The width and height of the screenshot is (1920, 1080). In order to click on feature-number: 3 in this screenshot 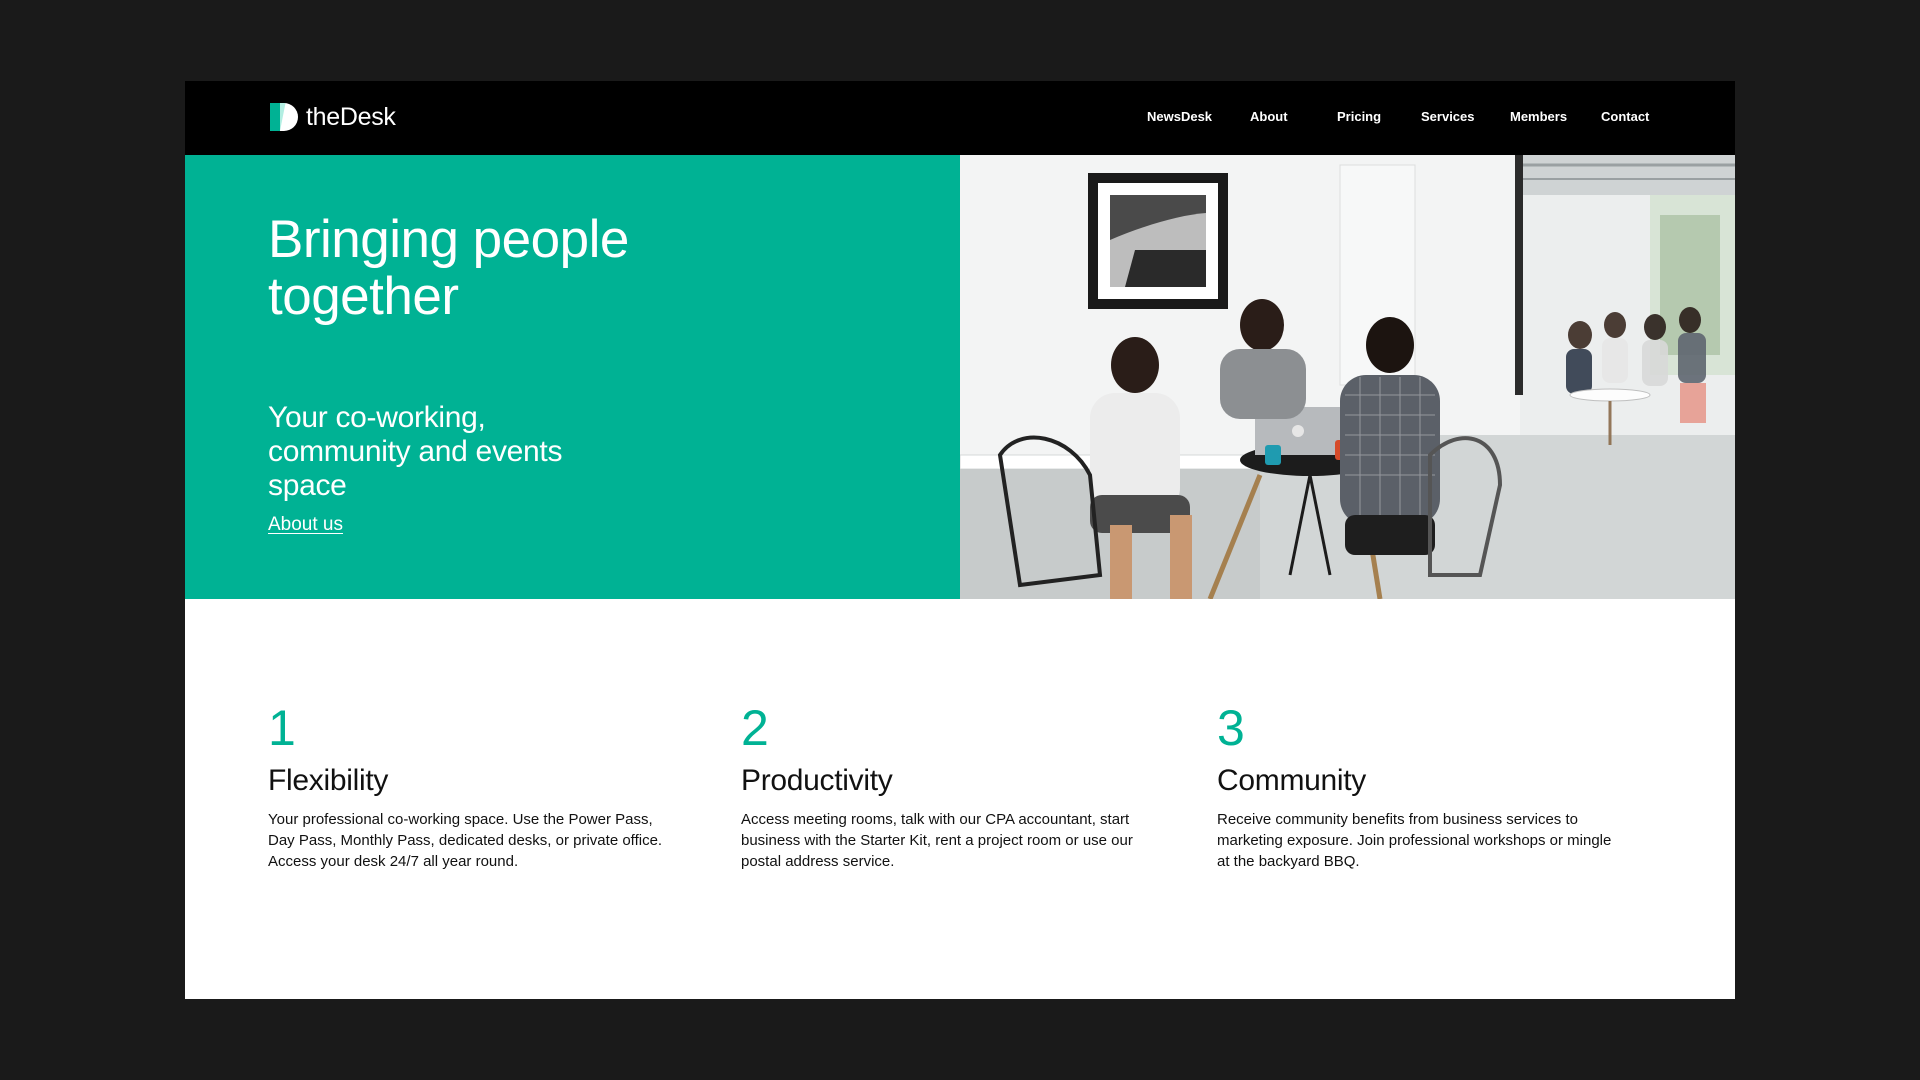, I will do `click(1231, 728)`.